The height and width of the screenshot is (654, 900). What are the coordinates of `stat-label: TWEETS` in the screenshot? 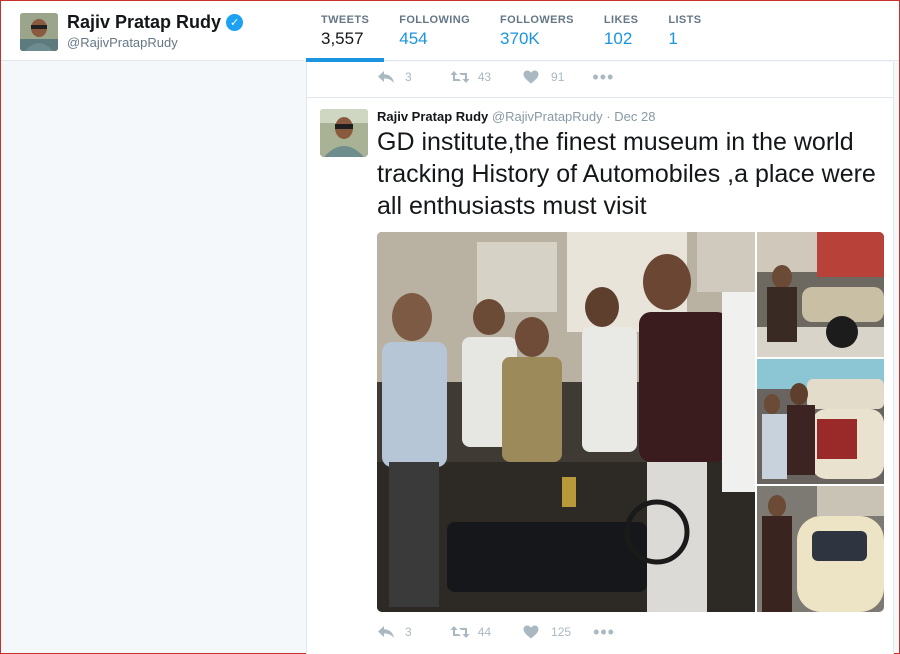 It's located at (345, 20).